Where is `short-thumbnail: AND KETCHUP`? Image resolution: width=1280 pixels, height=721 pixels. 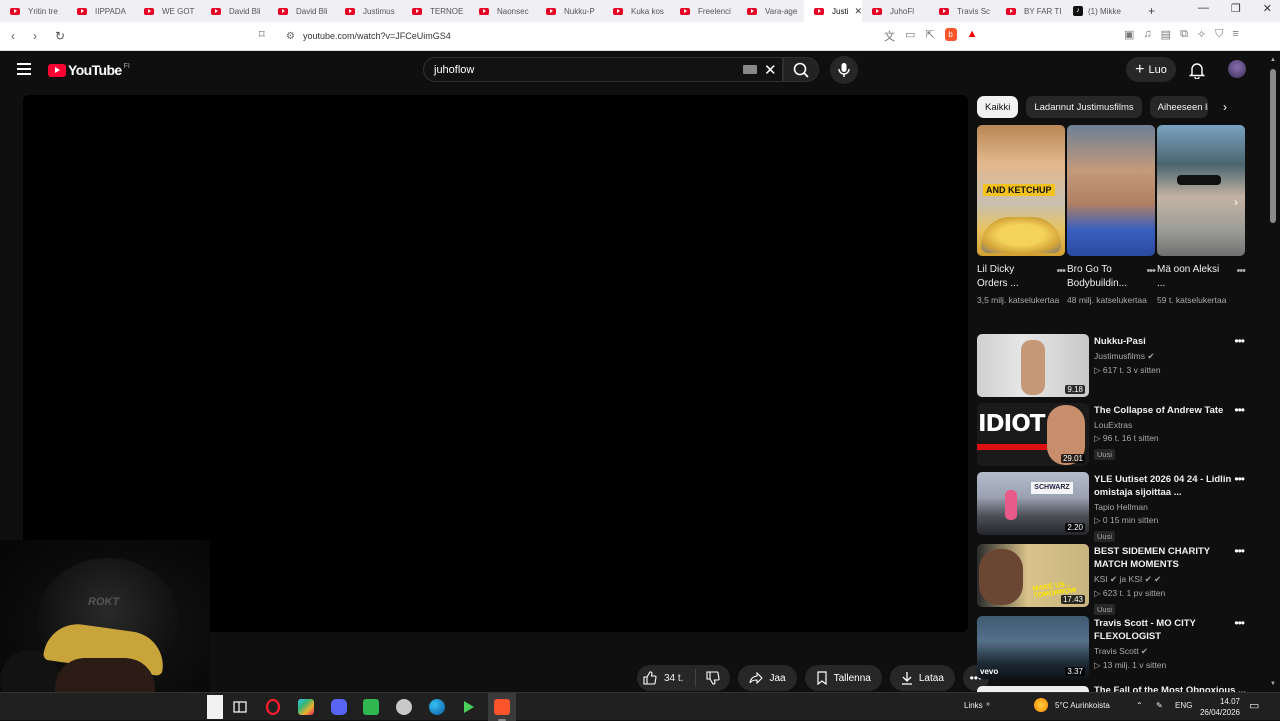 short-thumbnail: AND KETCHUP is located at coordinates (1021, 190).